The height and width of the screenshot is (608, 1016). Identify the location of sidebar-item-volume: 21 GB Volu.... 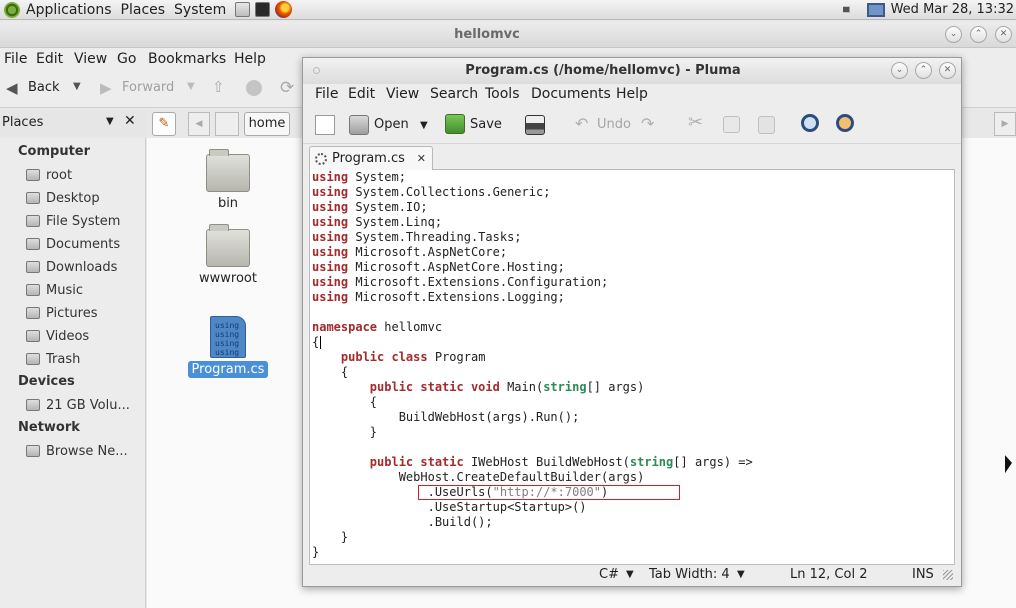
(78, 405).